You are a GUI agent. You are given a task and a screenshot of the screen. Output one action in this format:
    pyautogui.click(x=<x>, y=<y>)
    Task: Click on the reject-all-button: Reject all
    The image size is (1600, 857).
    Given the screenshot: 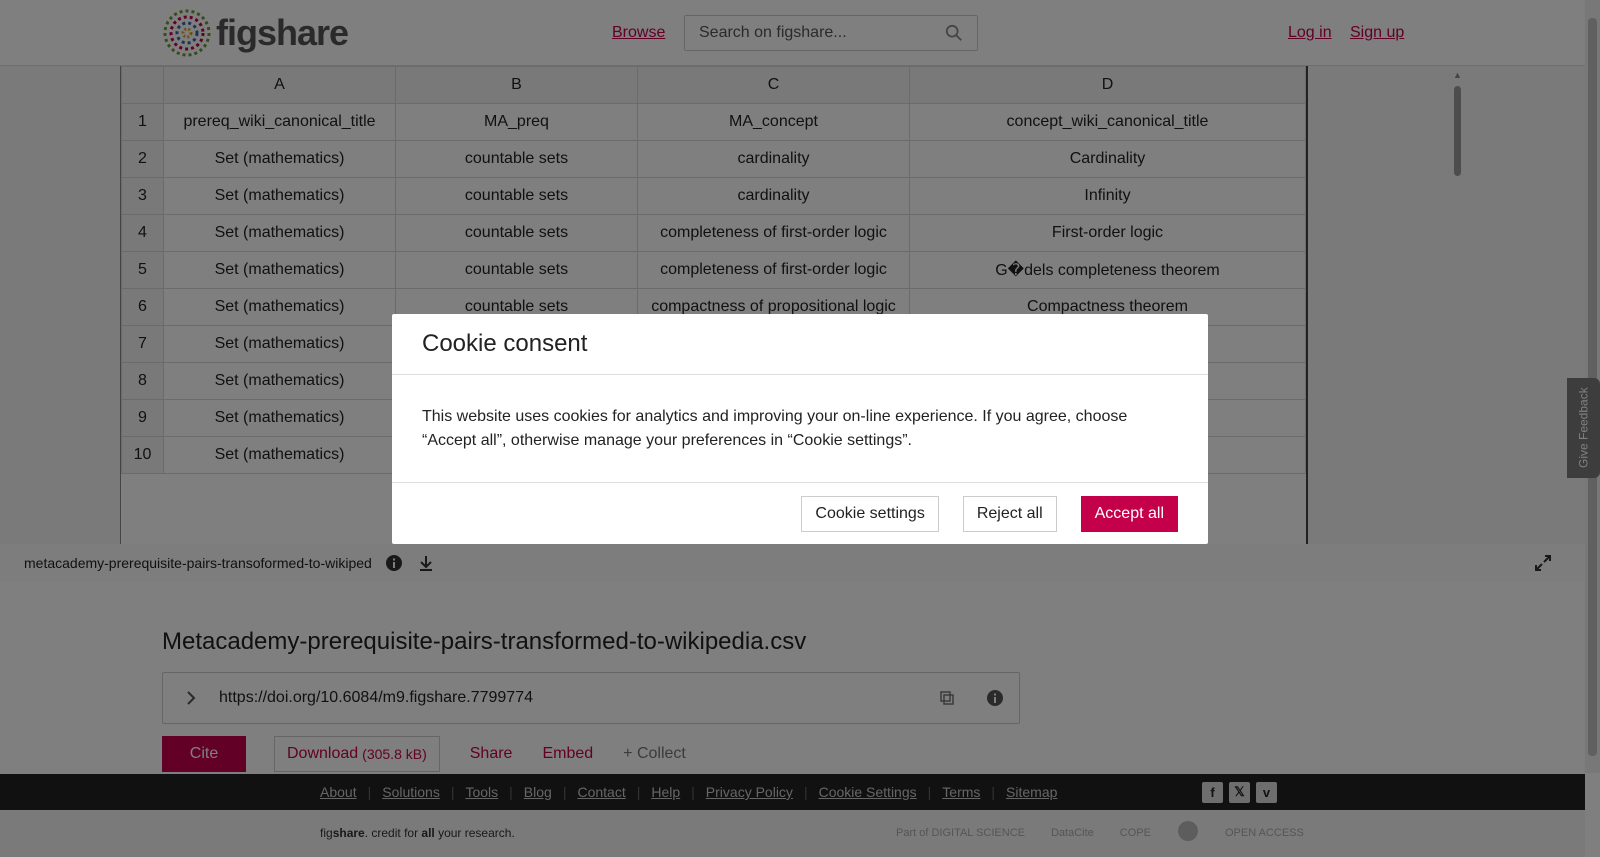 What is the action you would take?
    pyautogui.click(x=1009, y=513)
    